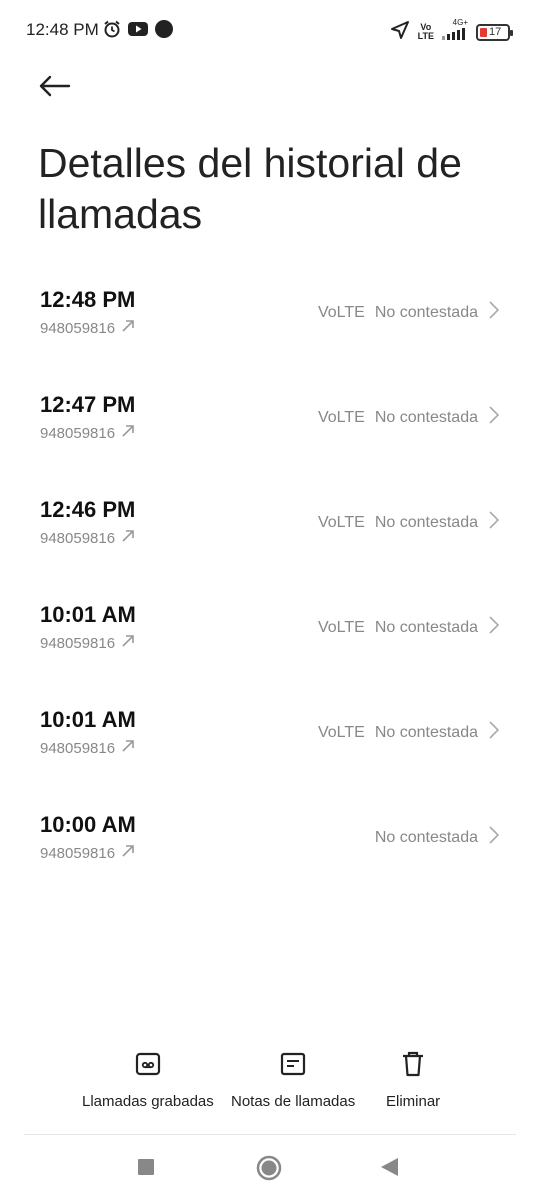  I want to click on youtube-icon, so click(138, 31).